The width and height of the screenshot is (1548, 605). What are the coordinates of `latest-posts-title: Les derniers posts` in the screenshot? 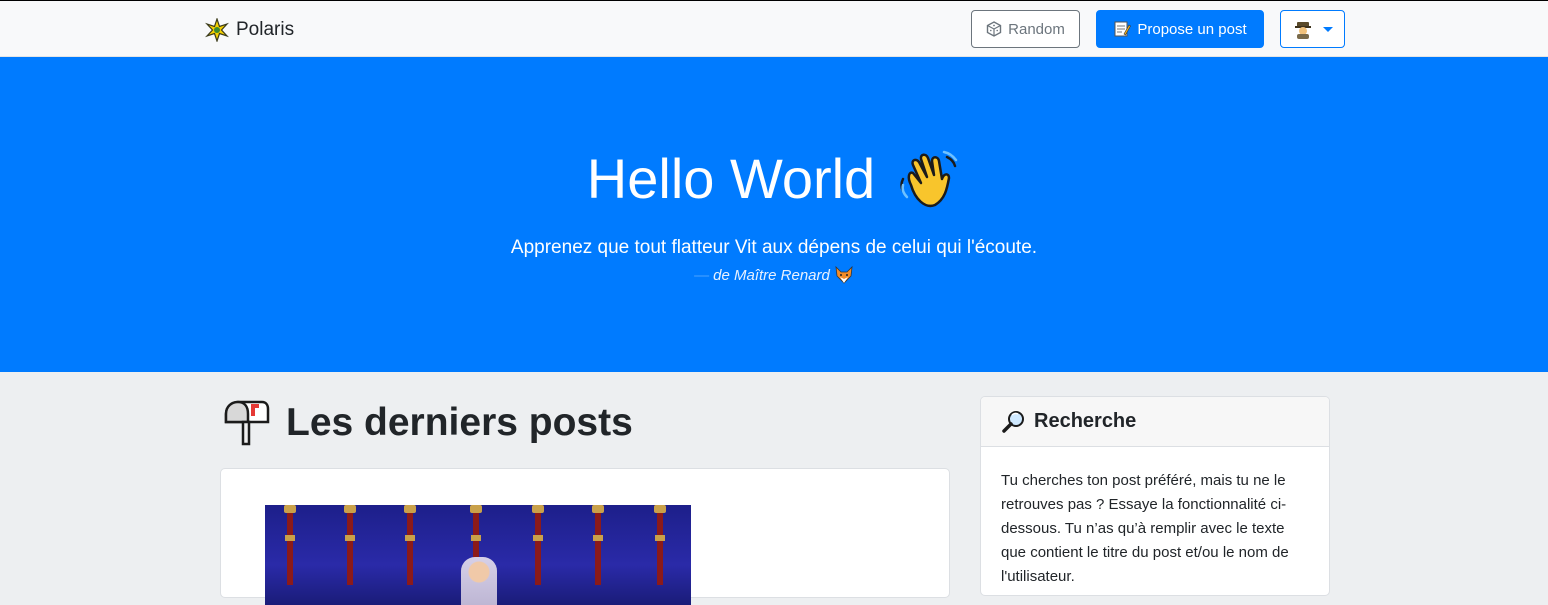 It's located at (459, 422).